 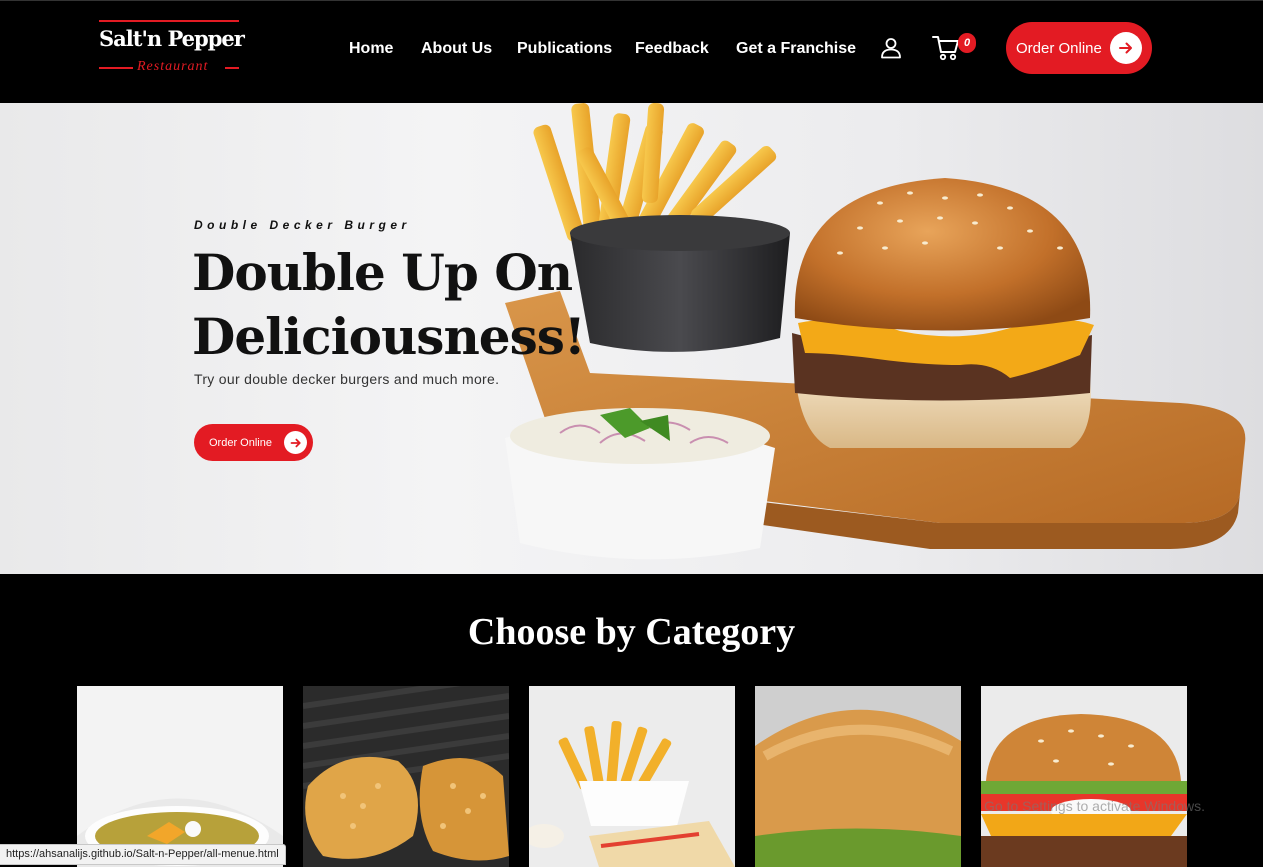 I want to click on nav-get-a-franchise: Get a Franchise, so click(x=796, y=49).